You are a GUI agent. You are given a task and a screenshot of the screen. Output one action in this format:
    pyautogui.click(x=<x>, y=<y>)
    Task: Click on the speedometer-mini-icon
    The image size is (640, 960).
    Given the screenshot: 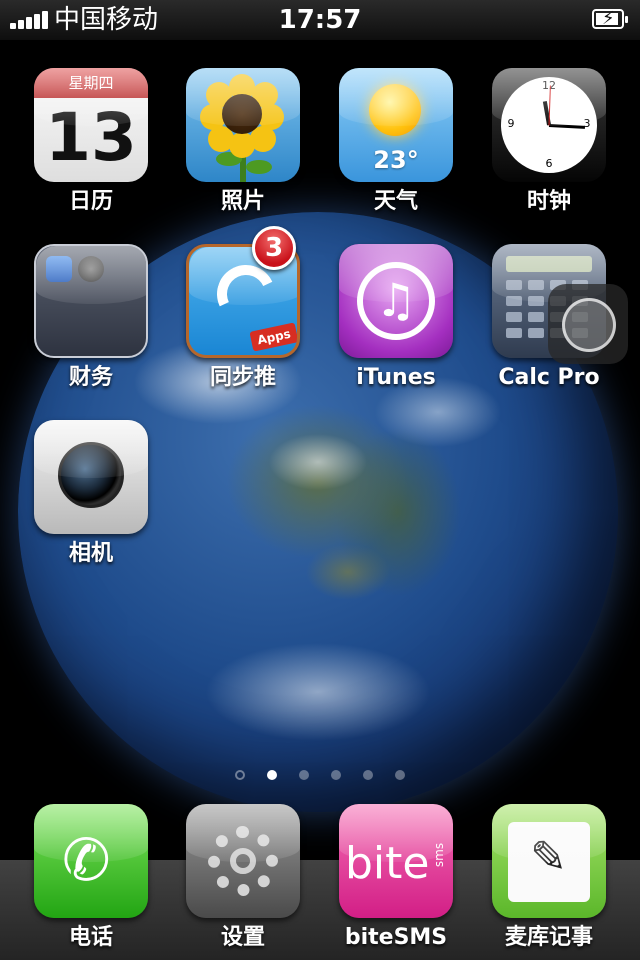 What is the action you would take?
    pyautogui.click(x=91, y=269)
    